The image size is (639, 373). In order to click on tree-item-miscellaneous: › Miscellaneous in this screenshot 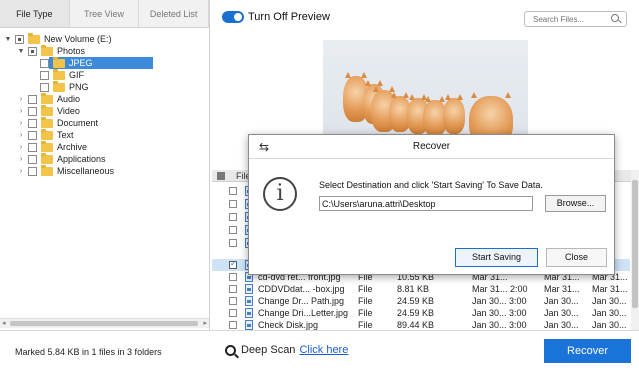, I will do `click(113, 170)`.